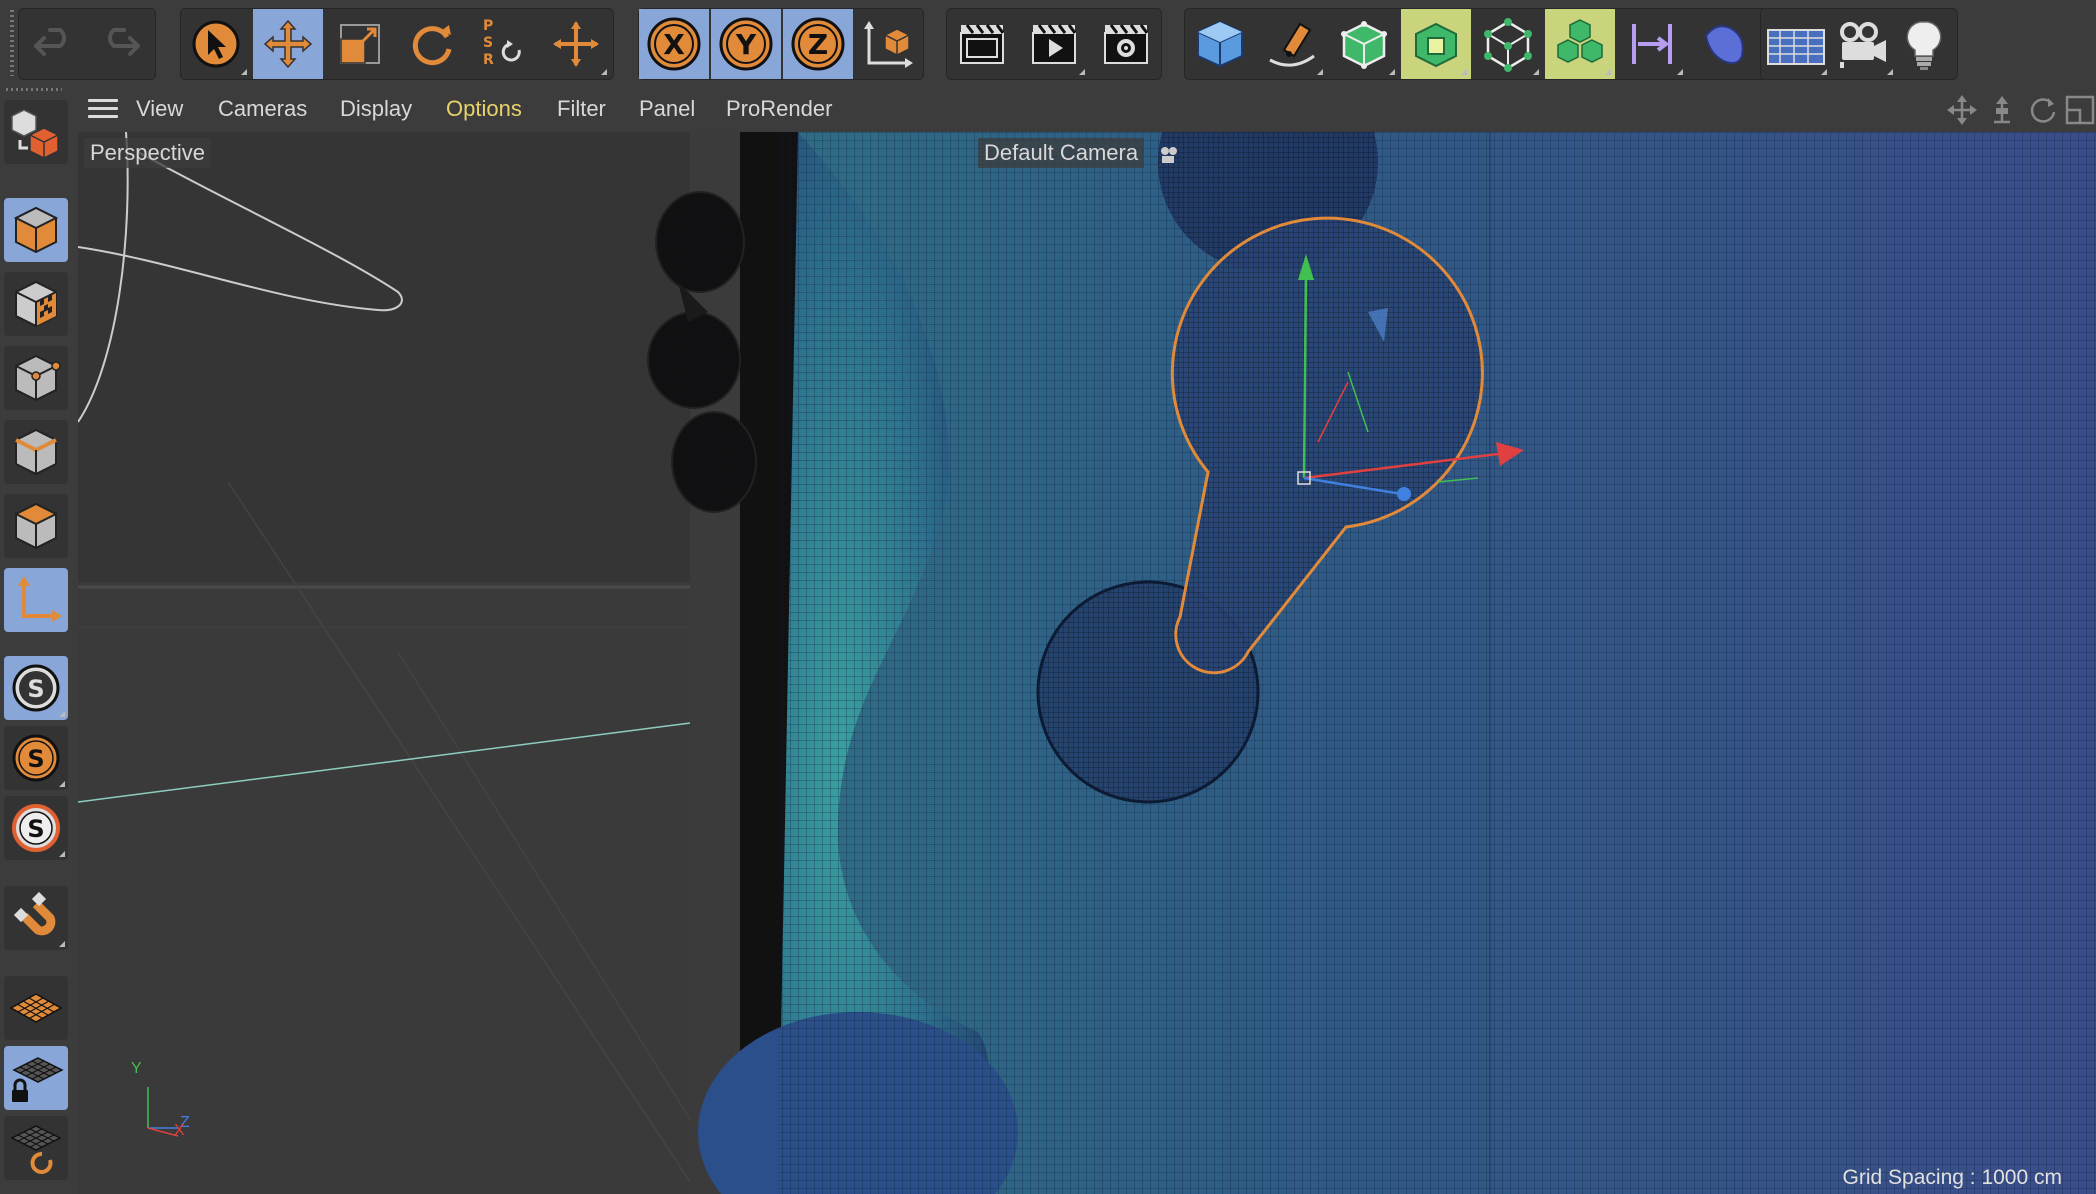 The height and width of the screenshot is (1194, 2096). I want to click on make-editable-icon, so click(35, 134).